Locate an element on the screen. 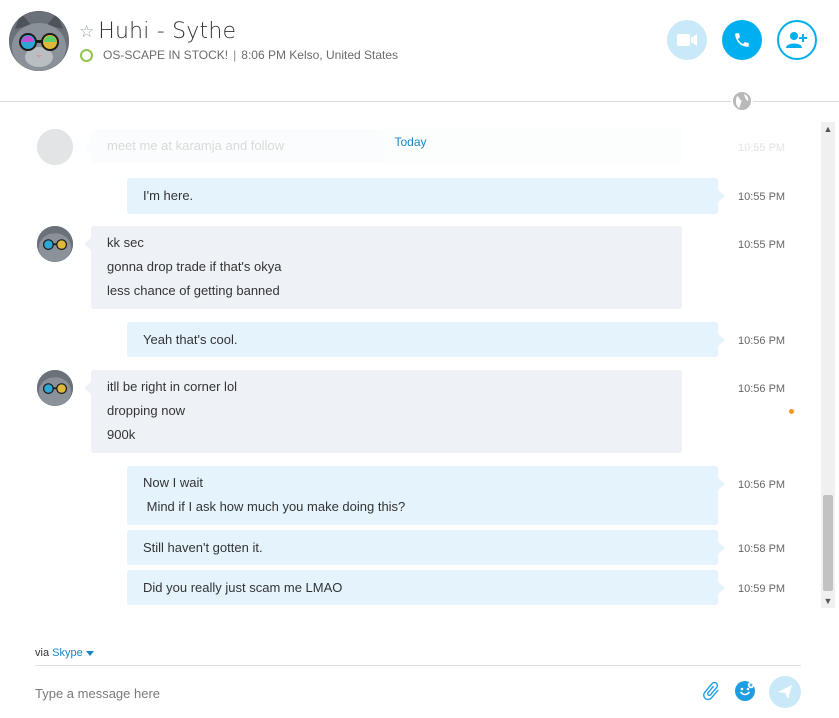 This screenshot has width=839, height=718. chevron-down-icon is located at coordinates (89, 653).